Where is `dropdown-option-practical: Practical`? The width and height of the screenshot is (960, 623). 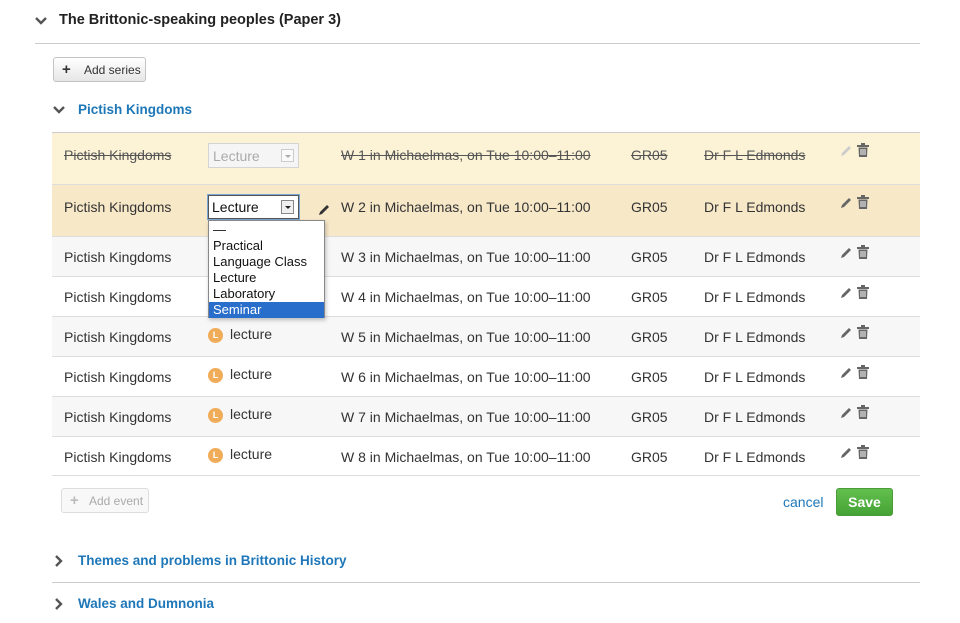 dropdown-option-practical: Practical is located at coordinates (266, 246).